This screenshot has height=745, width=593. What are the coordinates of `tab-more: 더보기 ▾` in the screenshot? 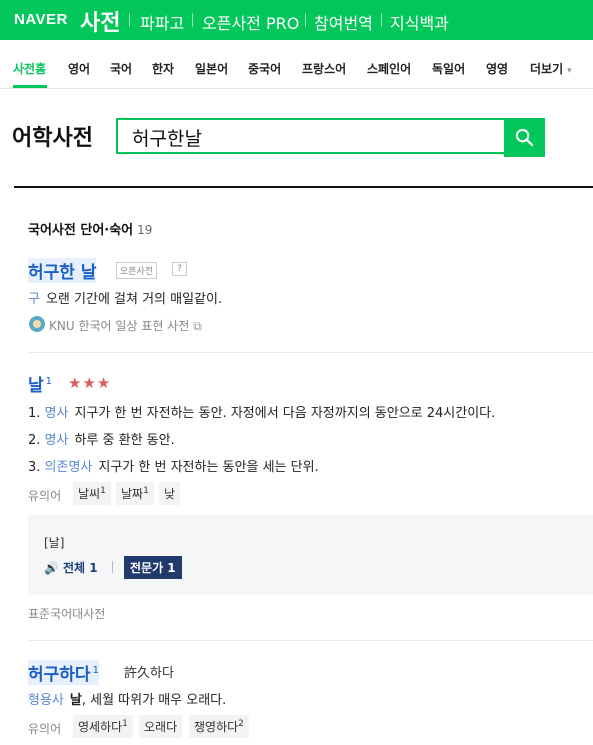 It's located at (551, 68).